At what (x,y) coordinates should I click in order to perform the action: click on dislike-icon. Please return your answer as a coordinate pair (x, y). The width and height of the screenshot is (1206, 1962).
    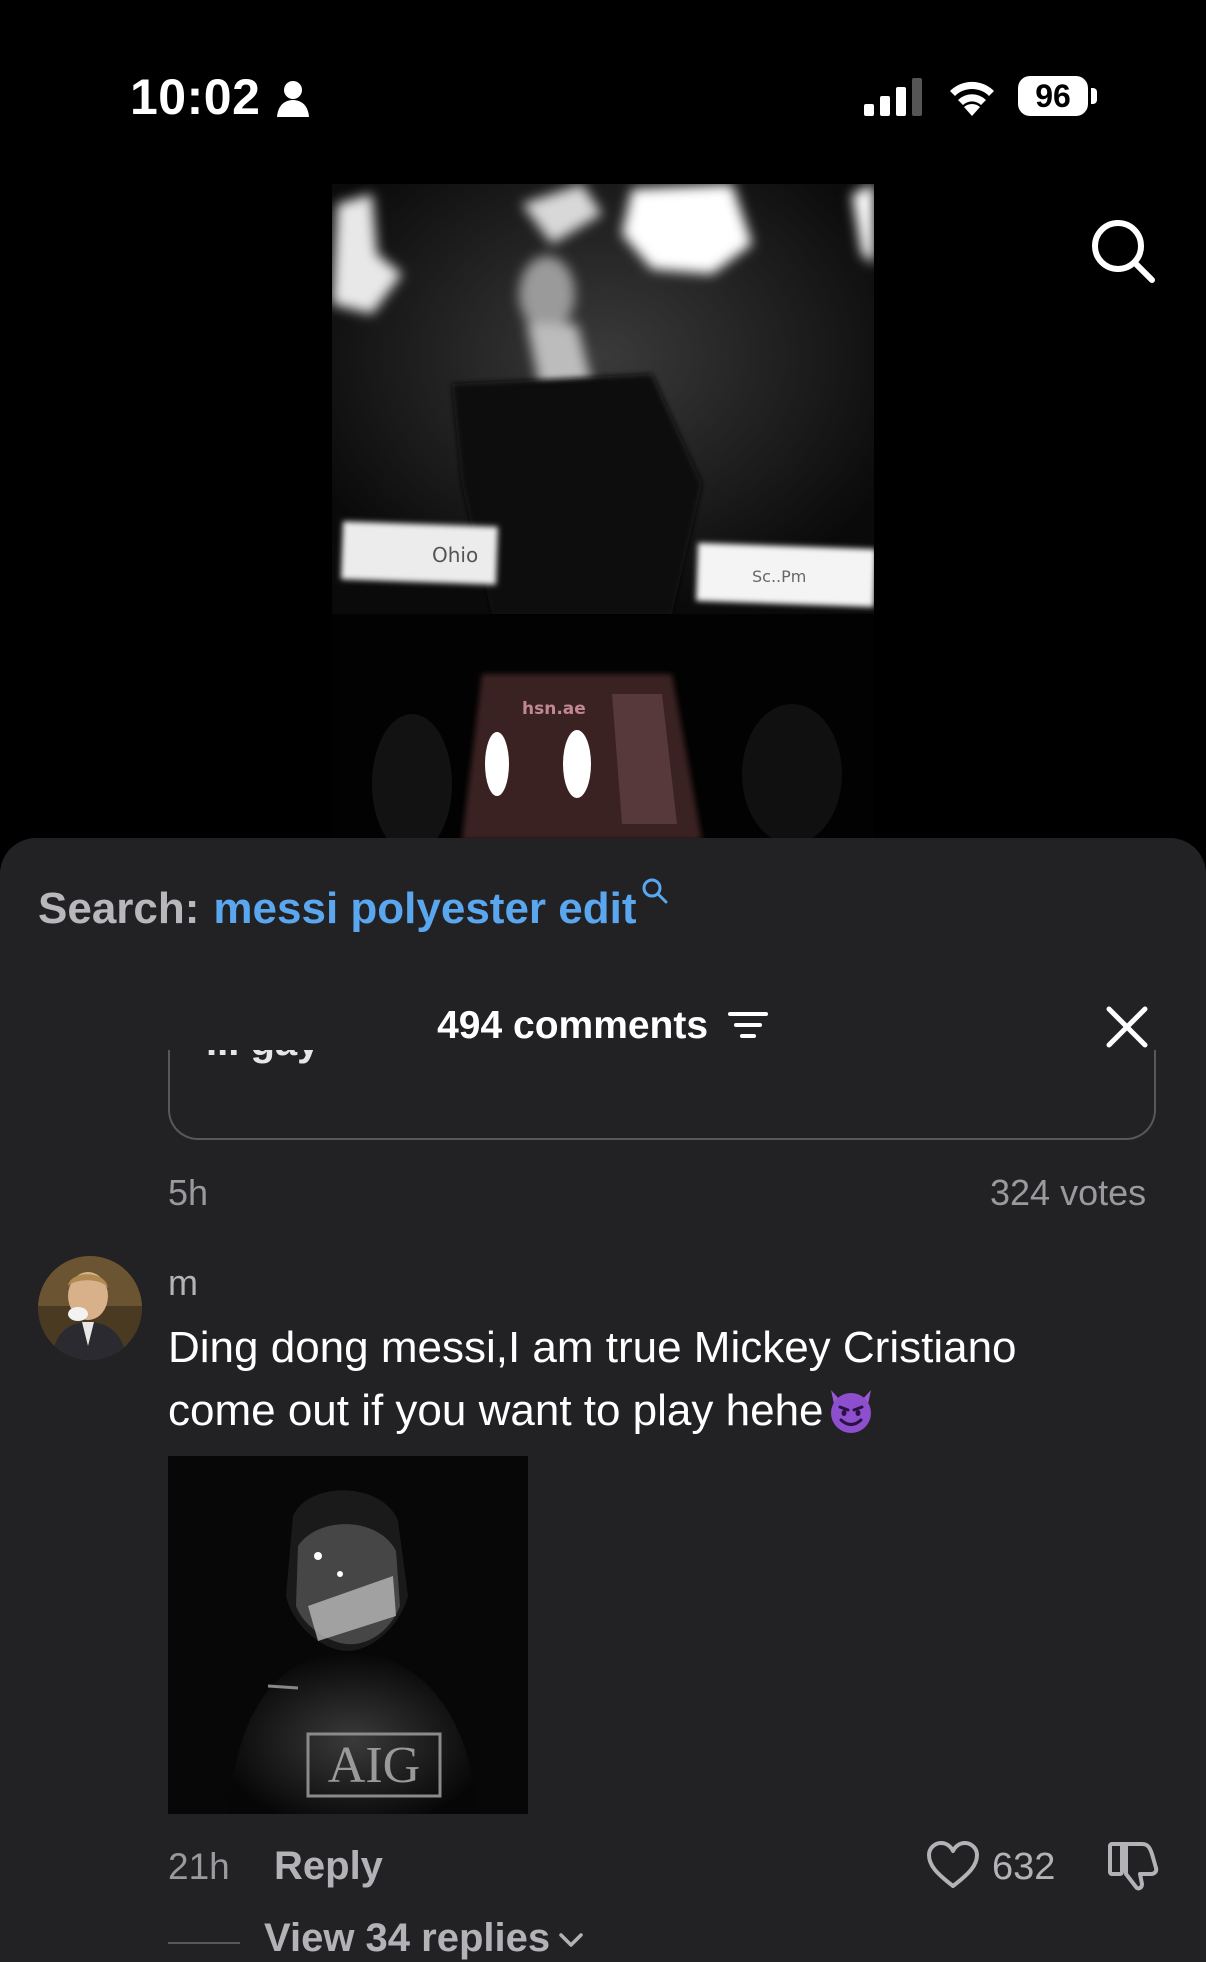
    Looking at the image, I should click on (1133, 1865).